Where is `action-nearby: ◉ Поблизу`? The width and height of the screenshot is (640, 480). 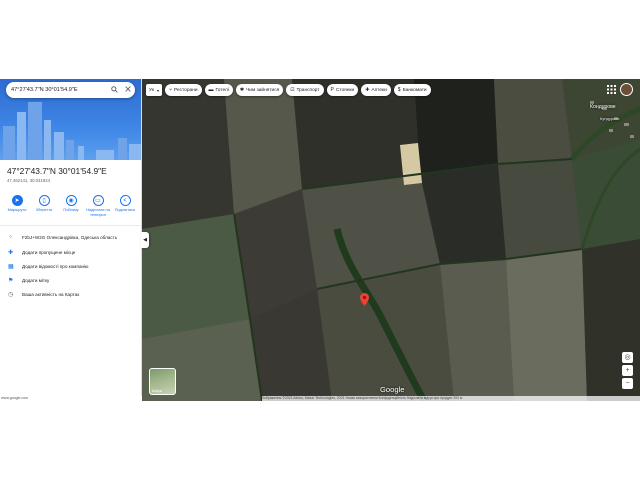
action-nearby: ◉ Поблизу is located at coordinates (71, 206).